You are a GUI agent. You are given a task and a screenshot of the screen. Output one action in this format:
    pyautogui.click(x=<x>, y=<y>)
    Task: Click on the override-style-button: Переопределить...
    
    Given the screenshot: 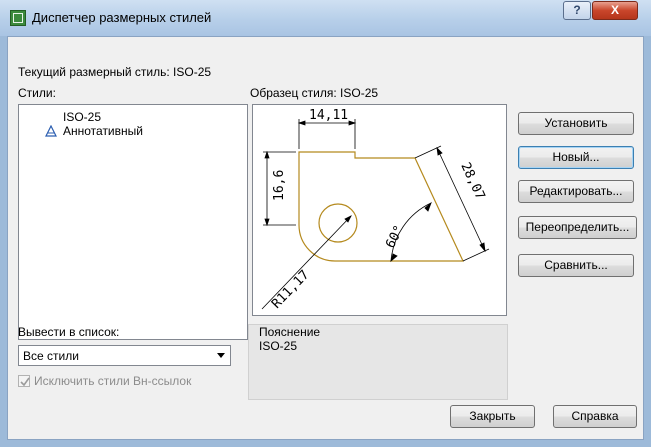 What is the action you would take?
    pyautogui.click(x=577, y=227)
    